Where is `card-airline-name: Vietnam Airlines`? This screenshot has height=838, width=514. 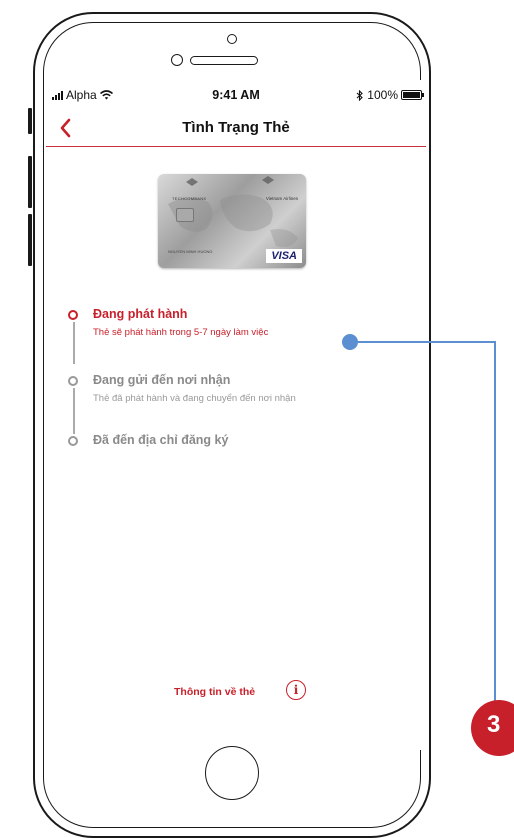
card-airline-name: Vietnam Airlines is located at coordinates (281, 198).